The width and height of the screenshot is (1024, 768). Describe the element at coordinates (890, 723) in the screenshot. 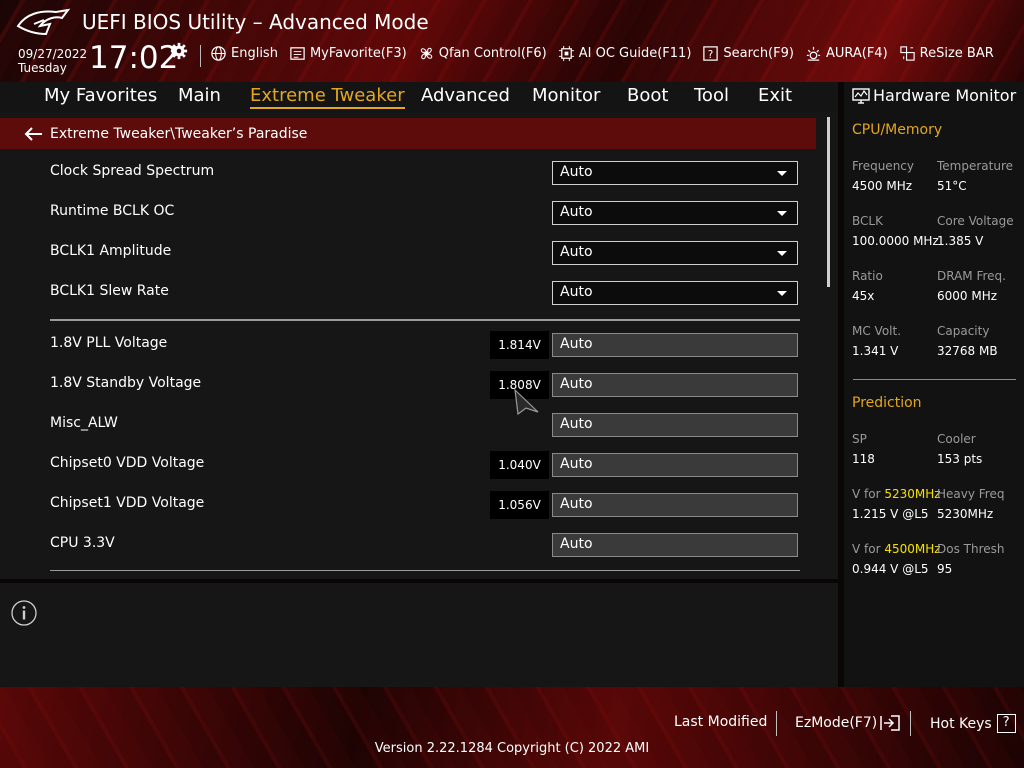

I see `exit-to-ezmode-icon` at that location.